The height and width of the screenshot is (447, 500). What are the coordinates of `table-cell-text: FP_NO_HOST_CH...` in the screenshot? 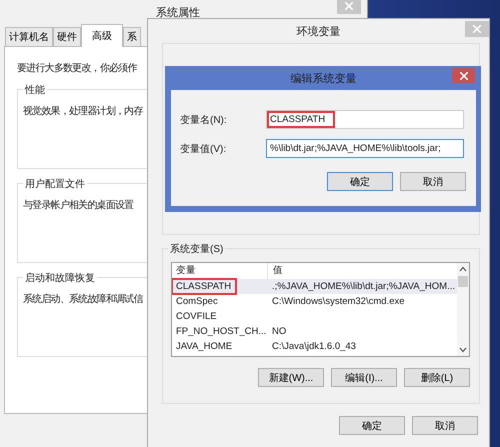 It's located at (221, 331).